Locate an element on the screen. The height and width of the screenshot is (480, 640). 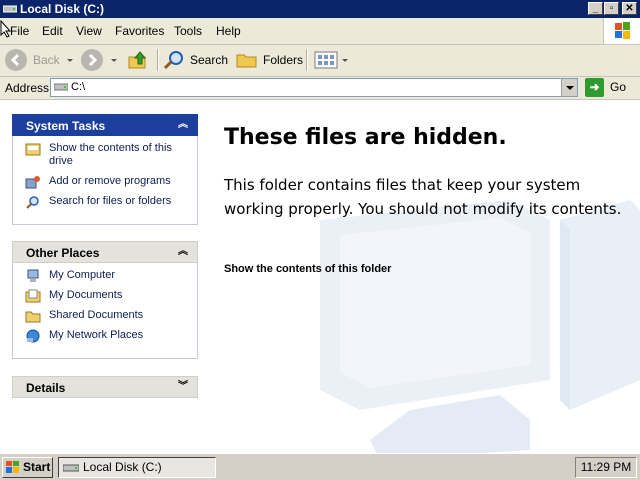
address-label: Address is located at coordinates (27, 88).